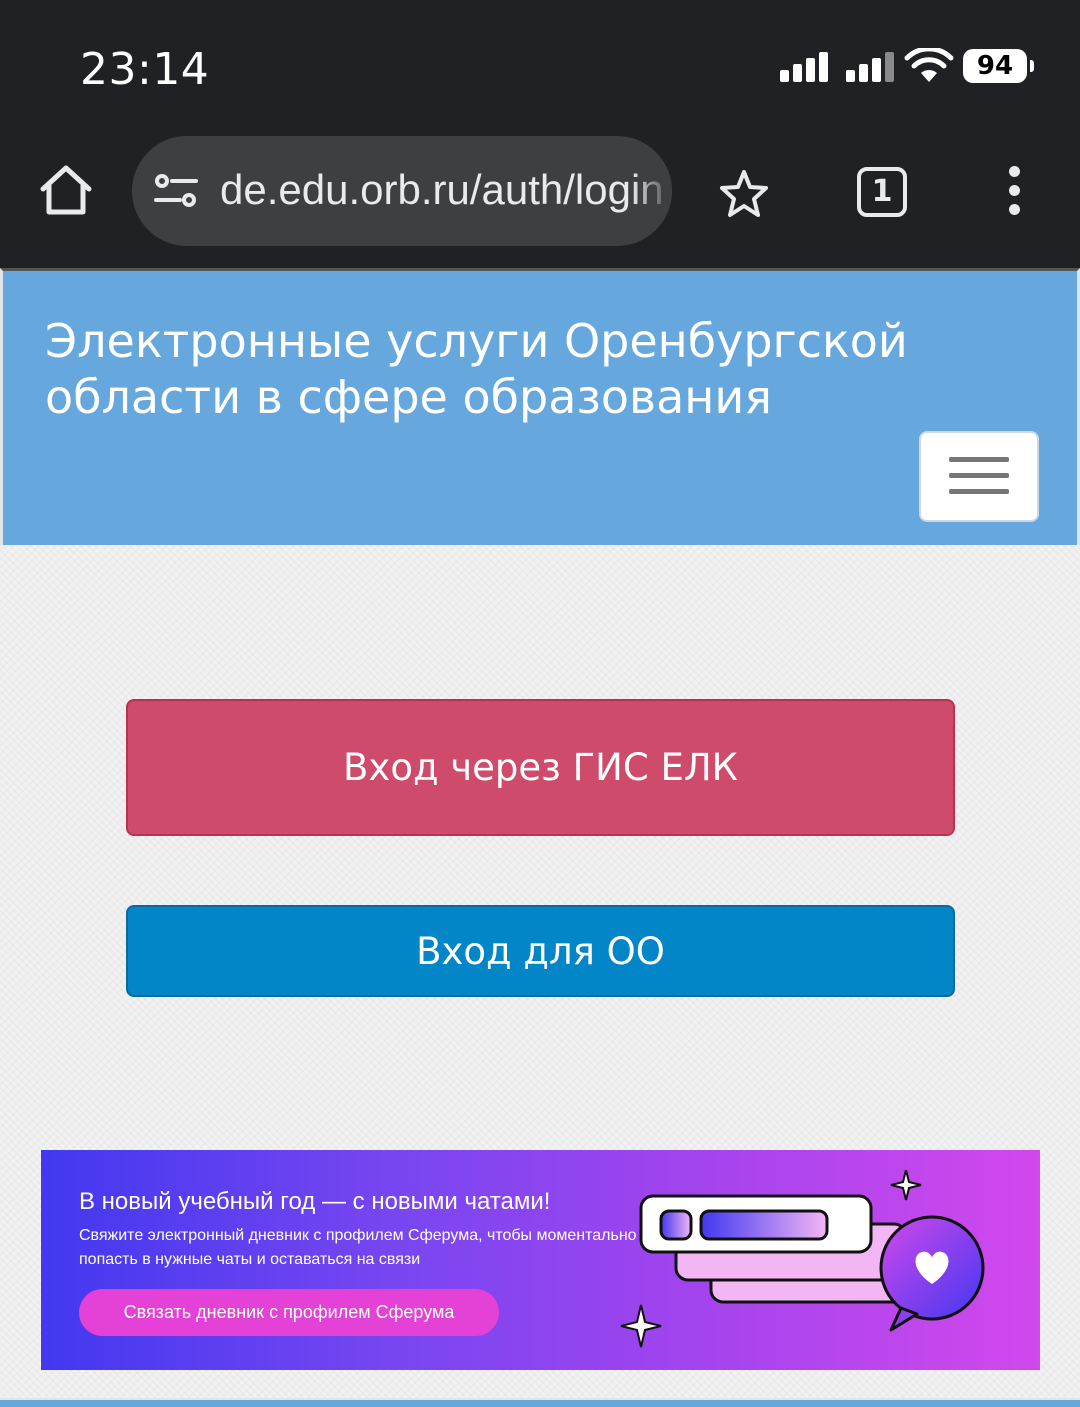 Image resolution: width=1080 pixels, height=1407 pixels. I want to click on footer-strip, so click(540, 1402).